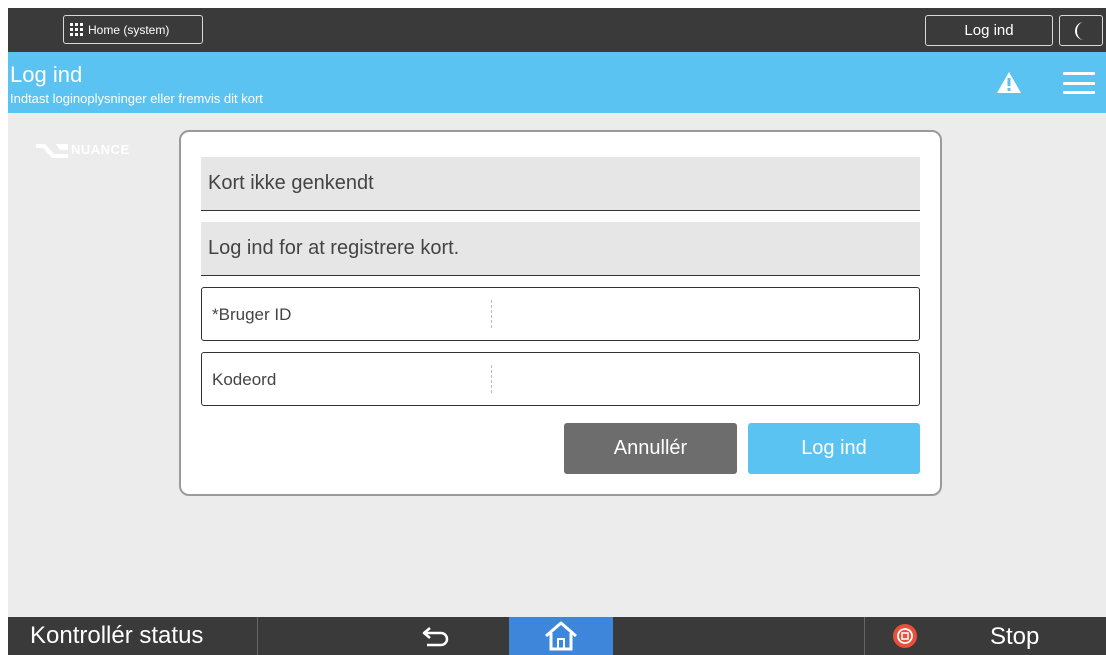 The width and height of the screenshot is (1106, 655). Describe the element at coordinates (77, 30) in the screenshot. I see `apps-grid-icon` at that location.